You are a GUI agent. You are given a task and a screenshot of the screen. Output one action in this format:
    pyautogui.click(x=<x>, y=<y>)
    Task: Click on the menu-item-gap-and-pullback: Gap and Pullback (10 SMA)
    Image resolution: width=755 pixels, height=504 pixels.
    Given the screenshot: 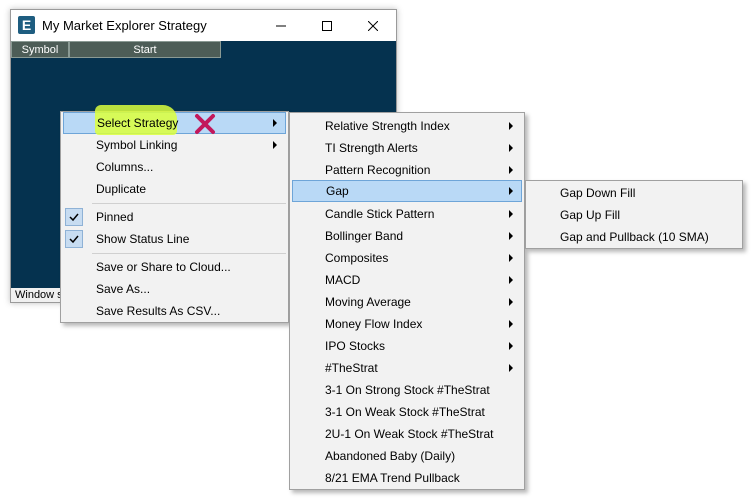 What is the action you would take?
    pyautogui.click(x=634, y=237)
    